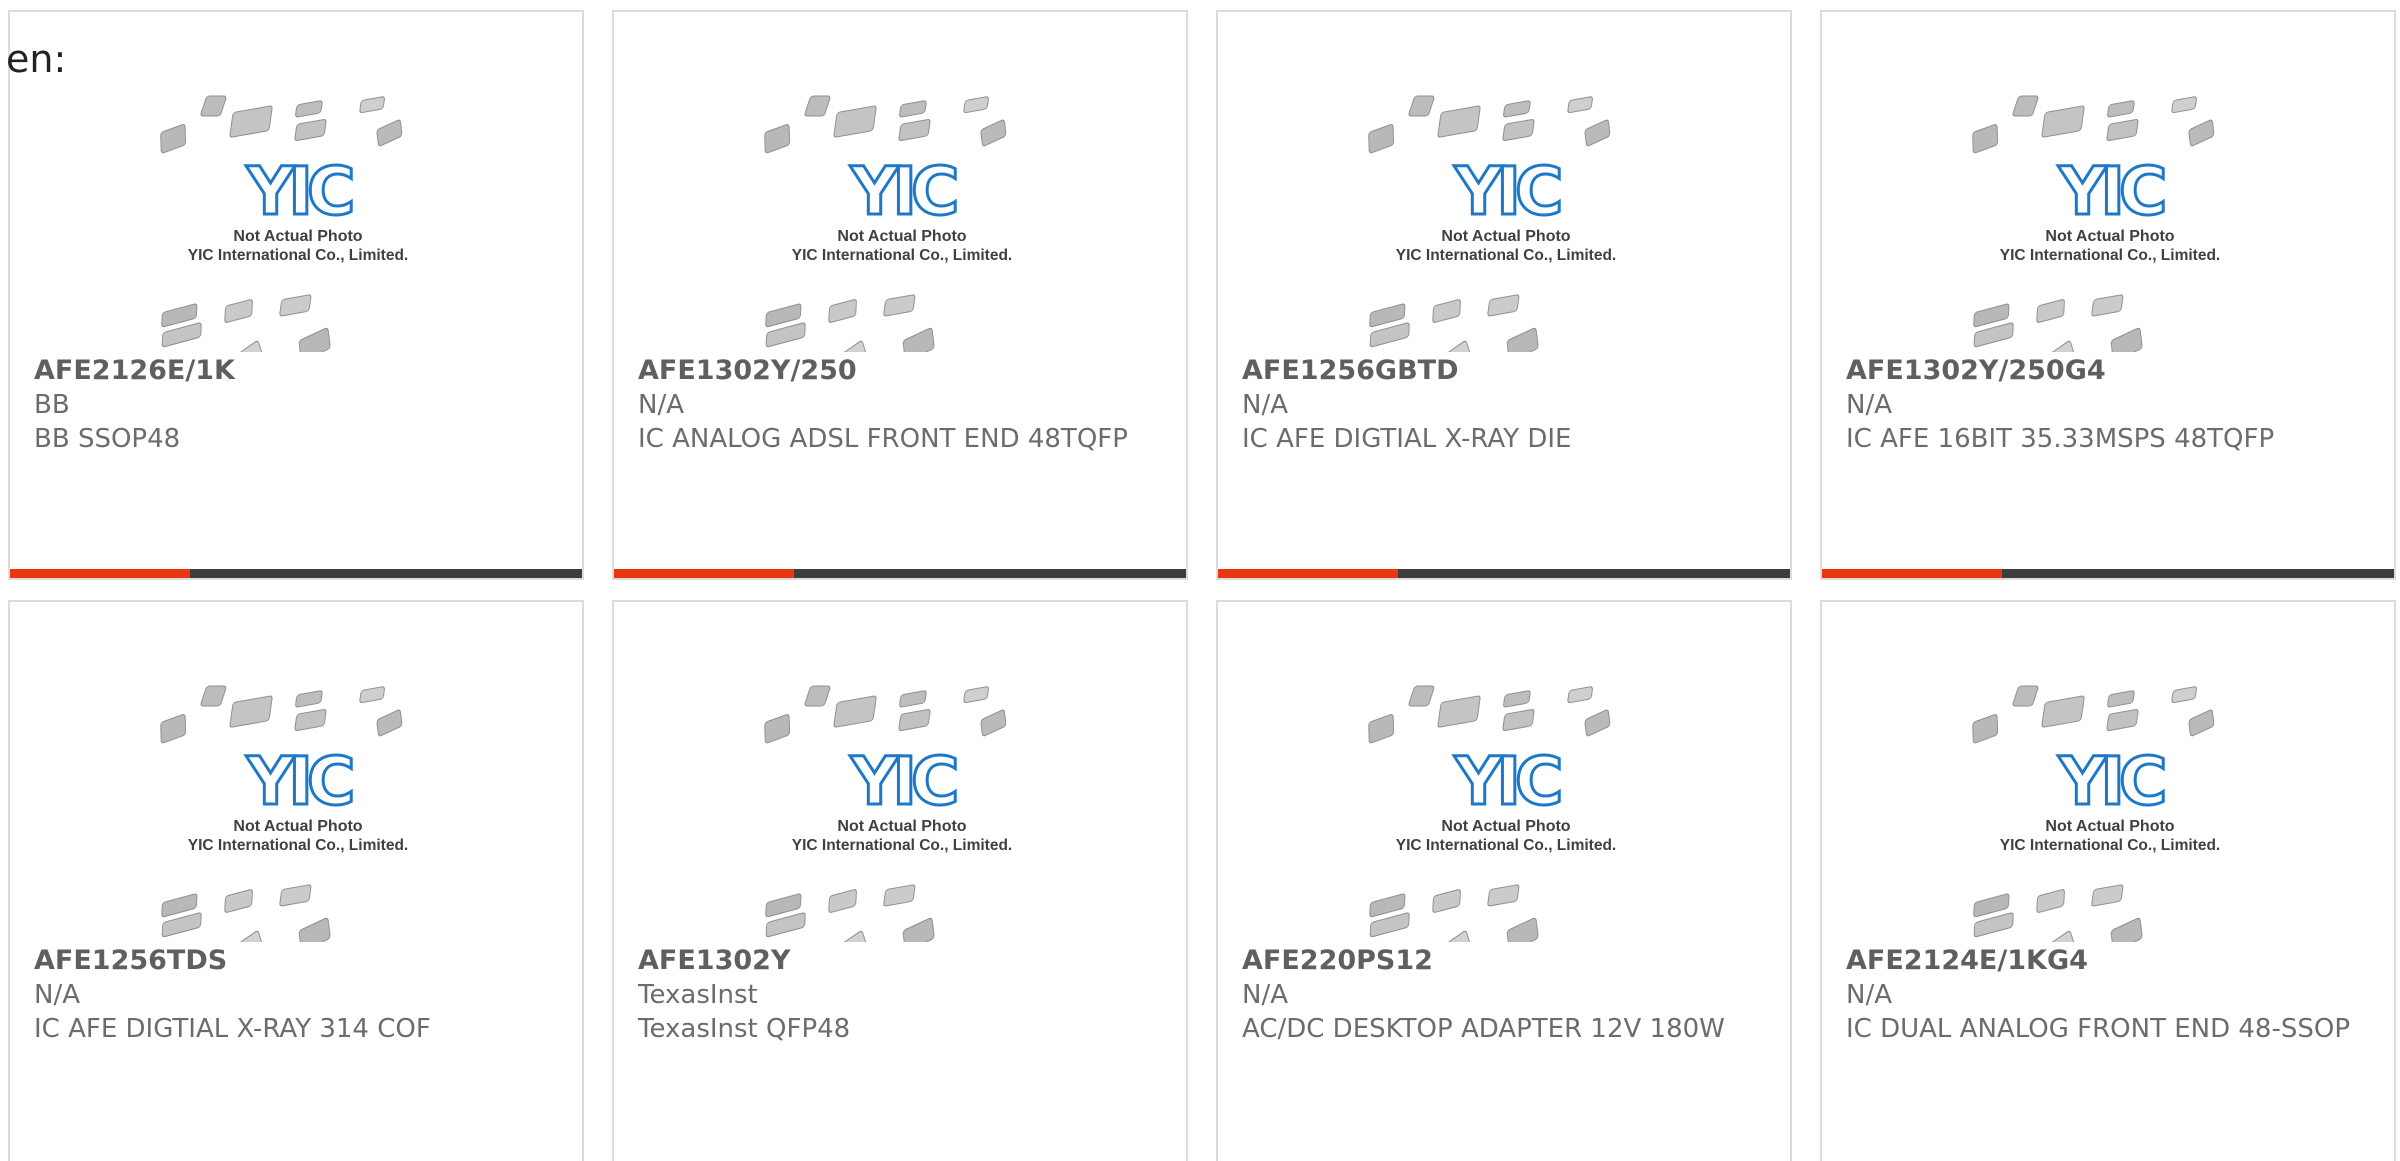 This screenshot has height=1161, width=2400. What do you see at coordinates (698, 995) in the screenshot?
I see `manufacturer: TexasInst` at bounding box center [698, 995].